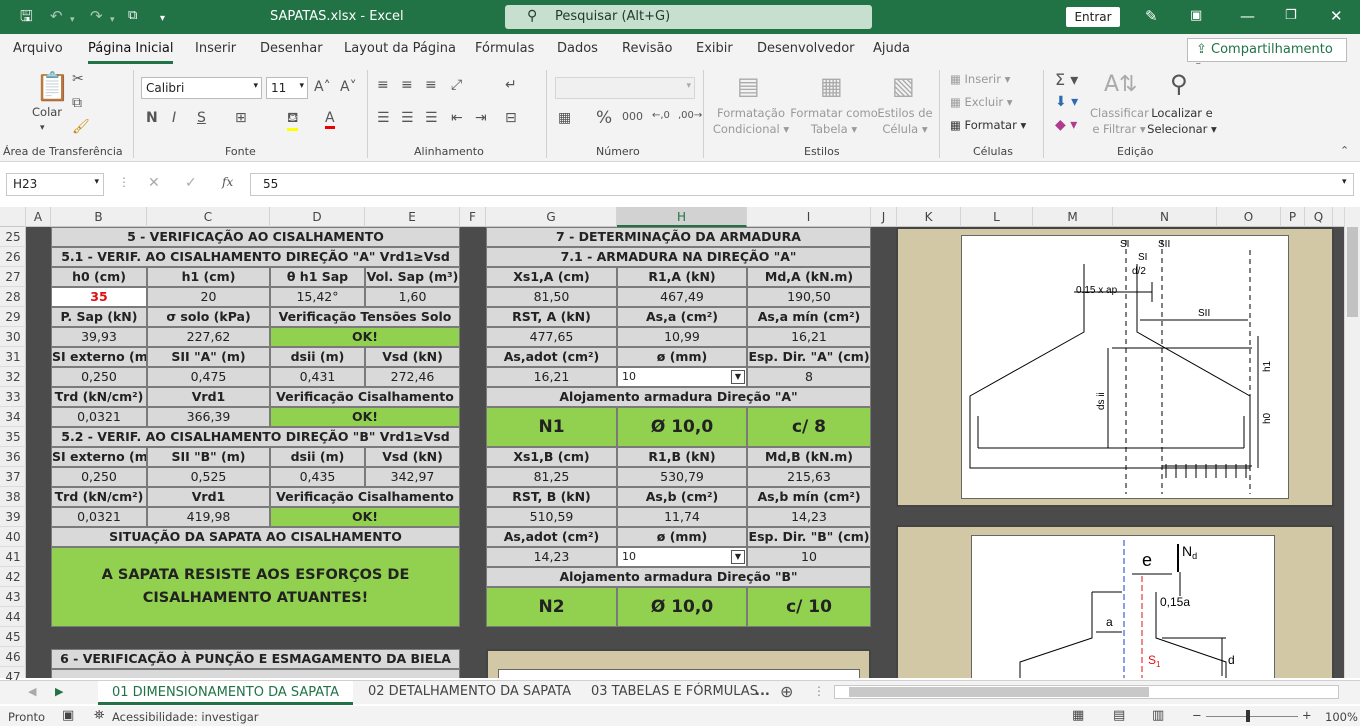  What do you see at coordinates (317, 477) in the screenshot?
I see `cell: 0,435` at bounding box center [317, 477].